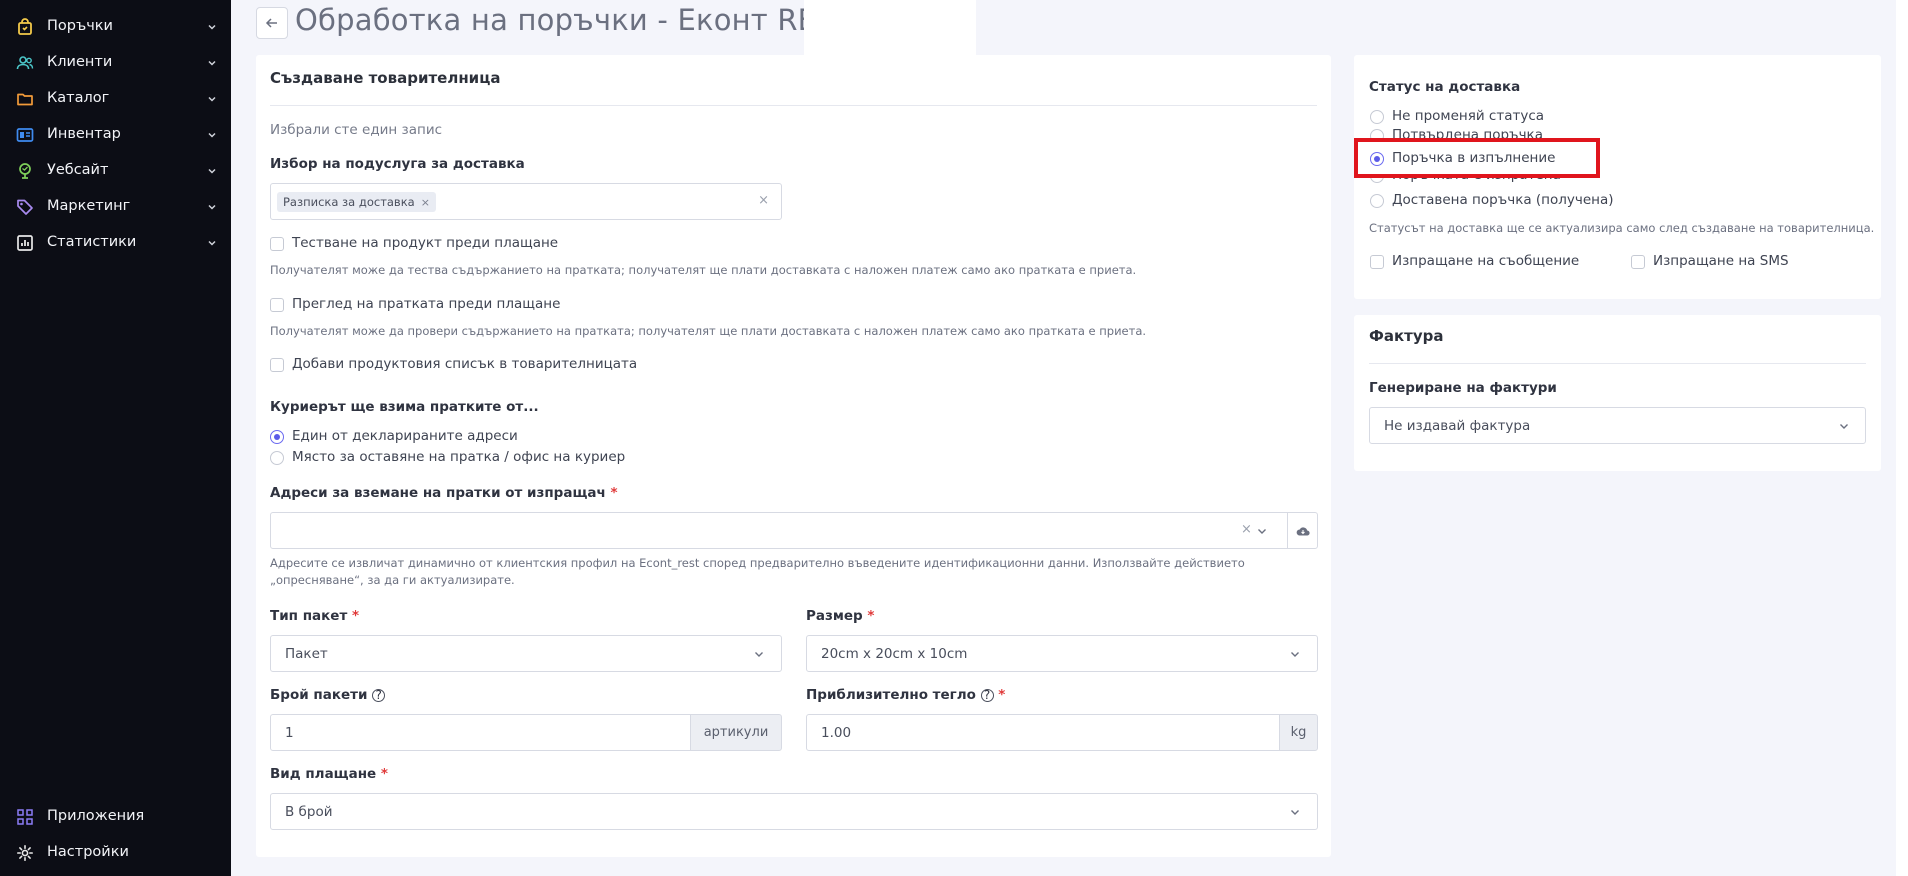 The height and width of the screenshot is (876, 1908). Describe the element at coordinates (438, 493) in the screenshot. I see `address-label-text: Адреси за вземане на пратки от изпращач` at that location.